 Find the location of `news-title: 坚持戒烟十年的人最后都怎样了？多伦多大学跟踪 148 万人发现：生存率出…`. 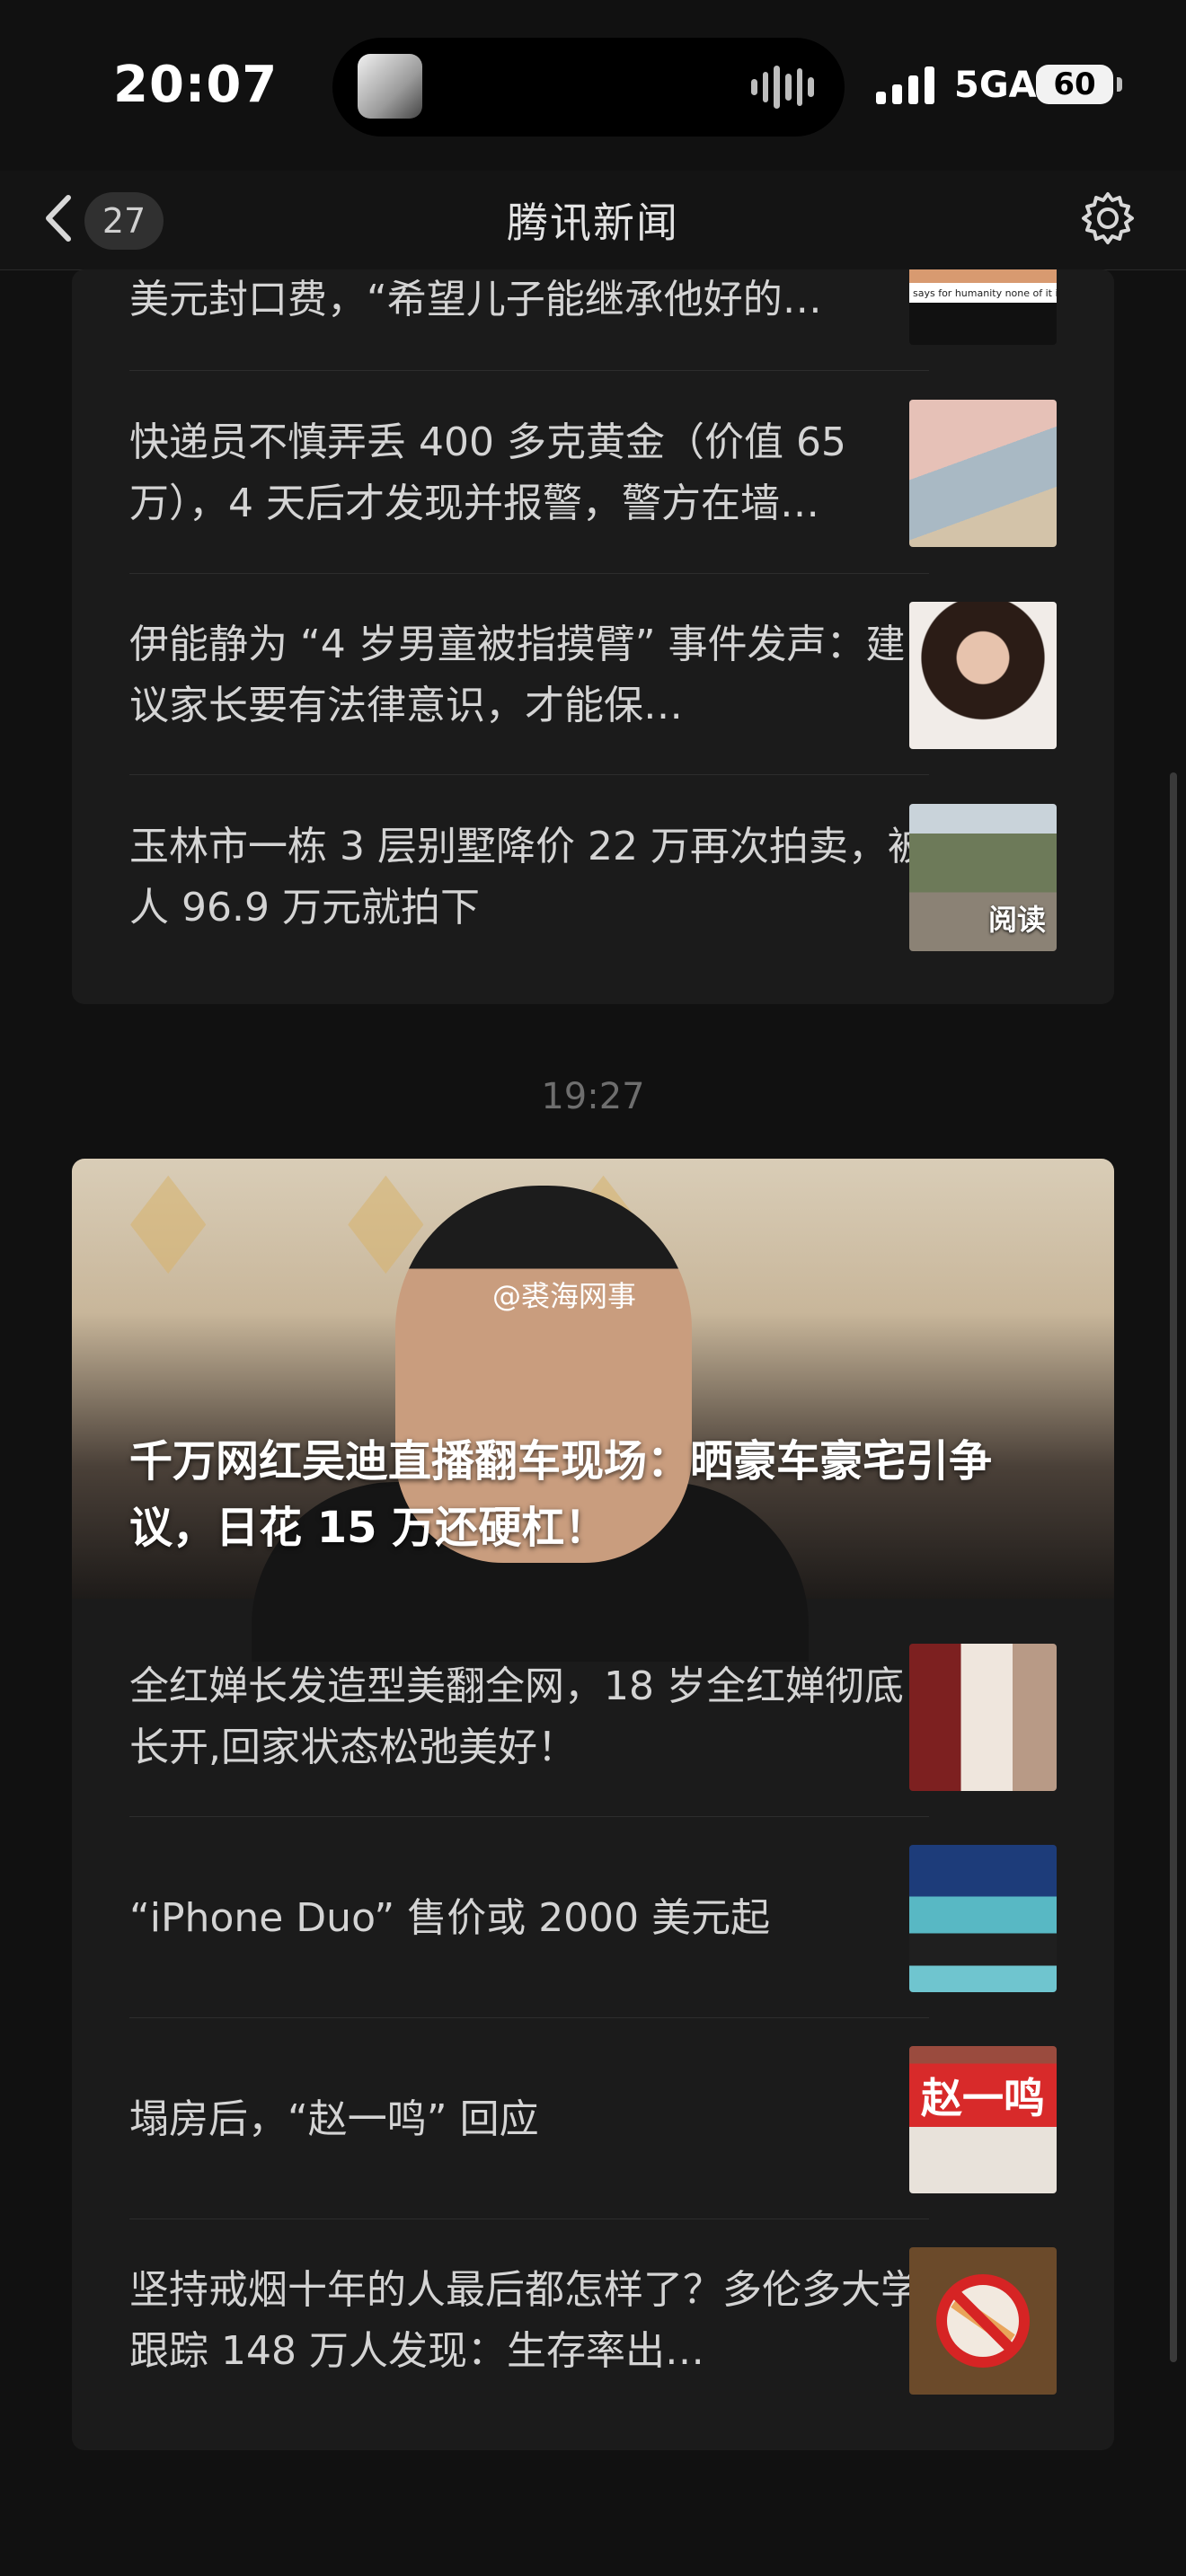

news-title: 坚持戒烟十年的人最后都怎样了？多伦多大学跟踪 148 万人发现：生存率出… is located at coordinates (524, 2320).